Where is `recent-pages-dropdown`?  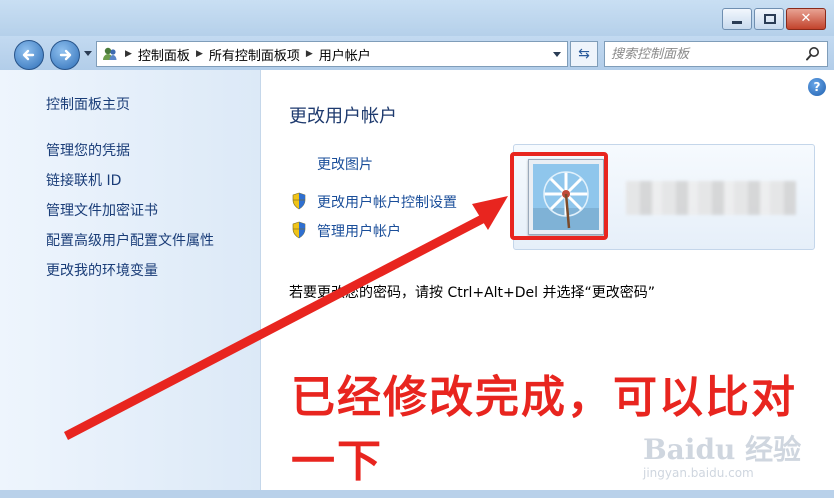 recent-pages-dropdown is located at coordinates (88, 53).